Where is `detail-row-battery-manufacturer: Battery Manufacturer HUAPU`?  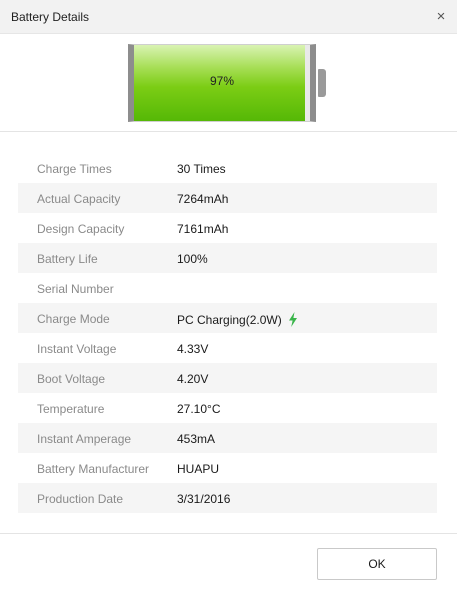 detail-row-battery-manufacturer: Battery Manufacturer HUAPU is located at coordinates (227, 468).